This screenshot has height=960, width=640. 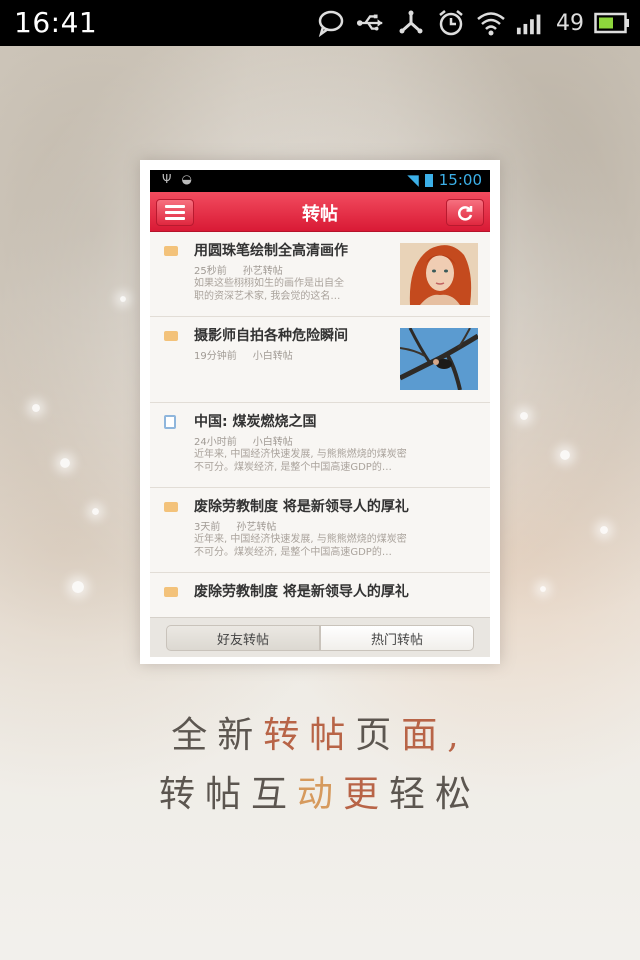 I want to click on slogan-segment: 松, so click(x=458, y=794).